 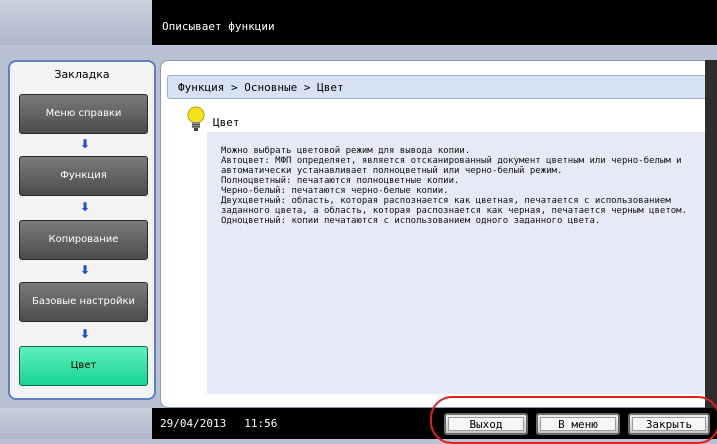 What do you see at coordinates (196, 119) in the screenshot?
I see `lightbulb-icon` at bounding box center [196, 119].